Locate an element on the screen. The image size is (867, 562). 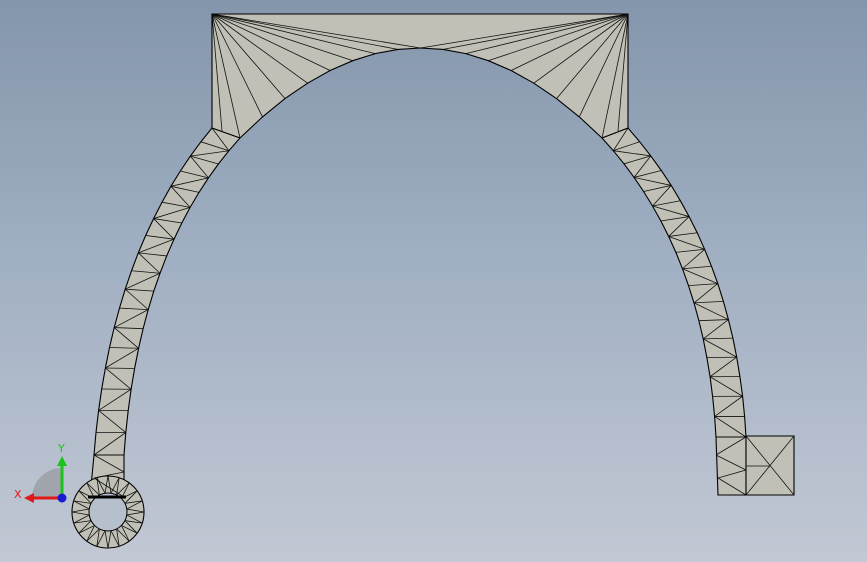
right-leg-face is located at coordinates (674, 282).